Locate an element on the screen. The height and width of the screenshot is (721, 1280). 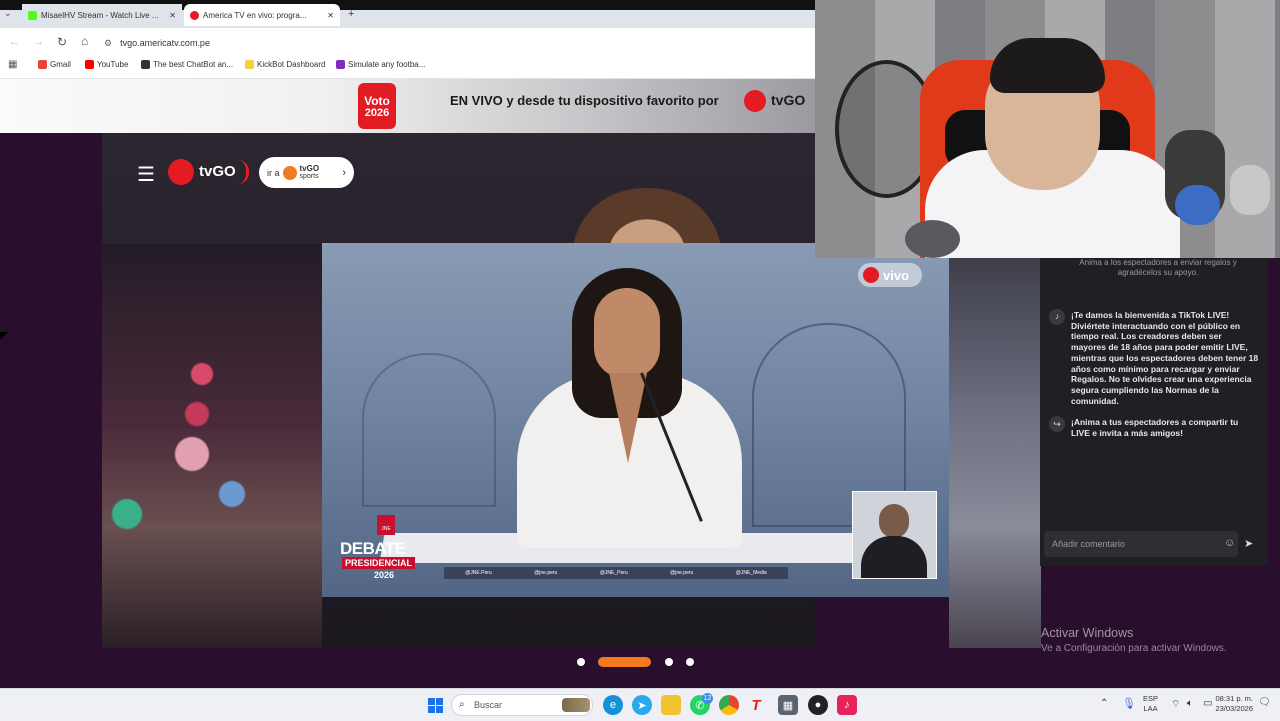
language-line2: LAA is located at coordinates (1150, 708).